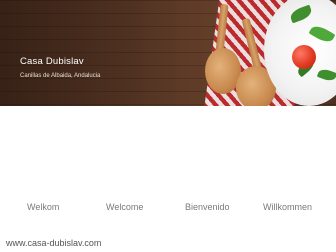 The width and height of the screenshot is (336, 252). What do you see at coordinates (54, 243) in the screenshot?
I see `footer-url: www.casa-dubislav.com` at bounding box center [54, 243].